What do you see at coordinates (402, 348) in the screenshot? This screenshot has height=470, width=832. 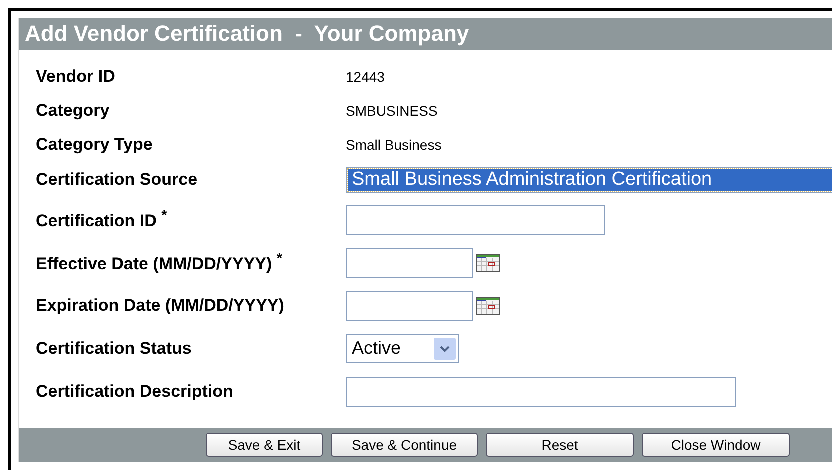 I see `status-dropdown: Active` at bounding box center [402, 348].